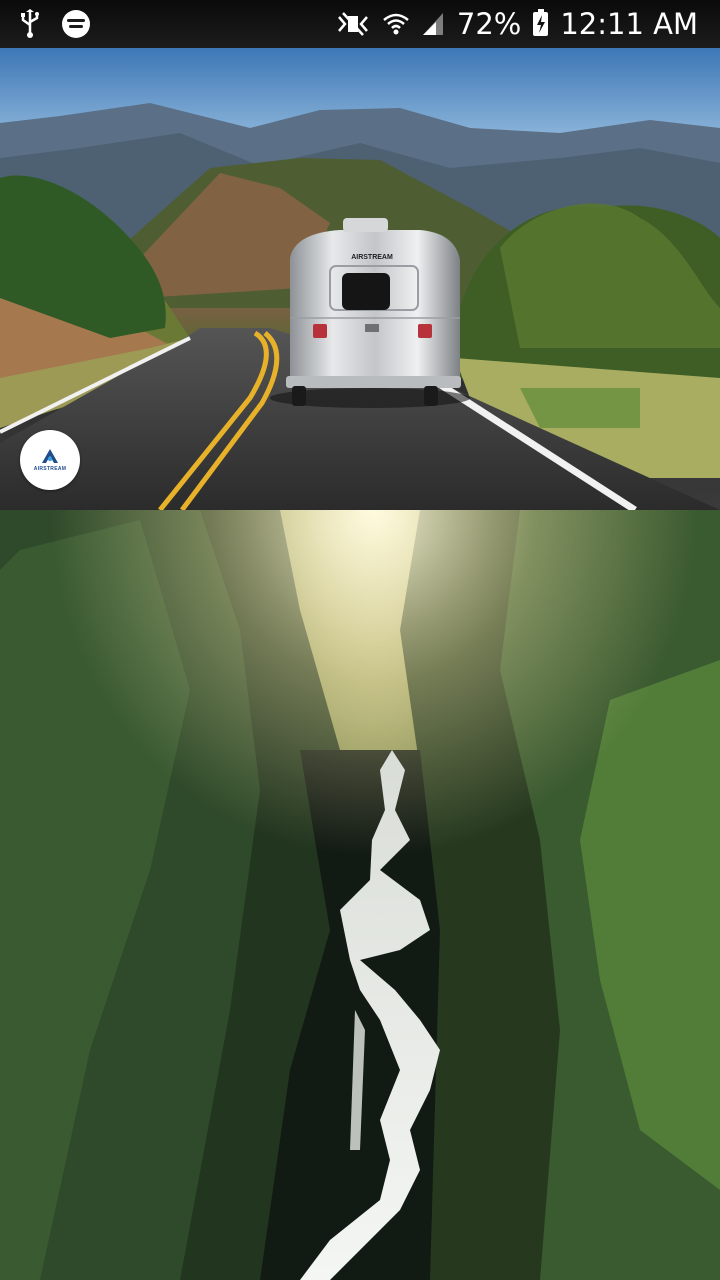  I want to click on battery-percent: 72%, so click(489, 24).